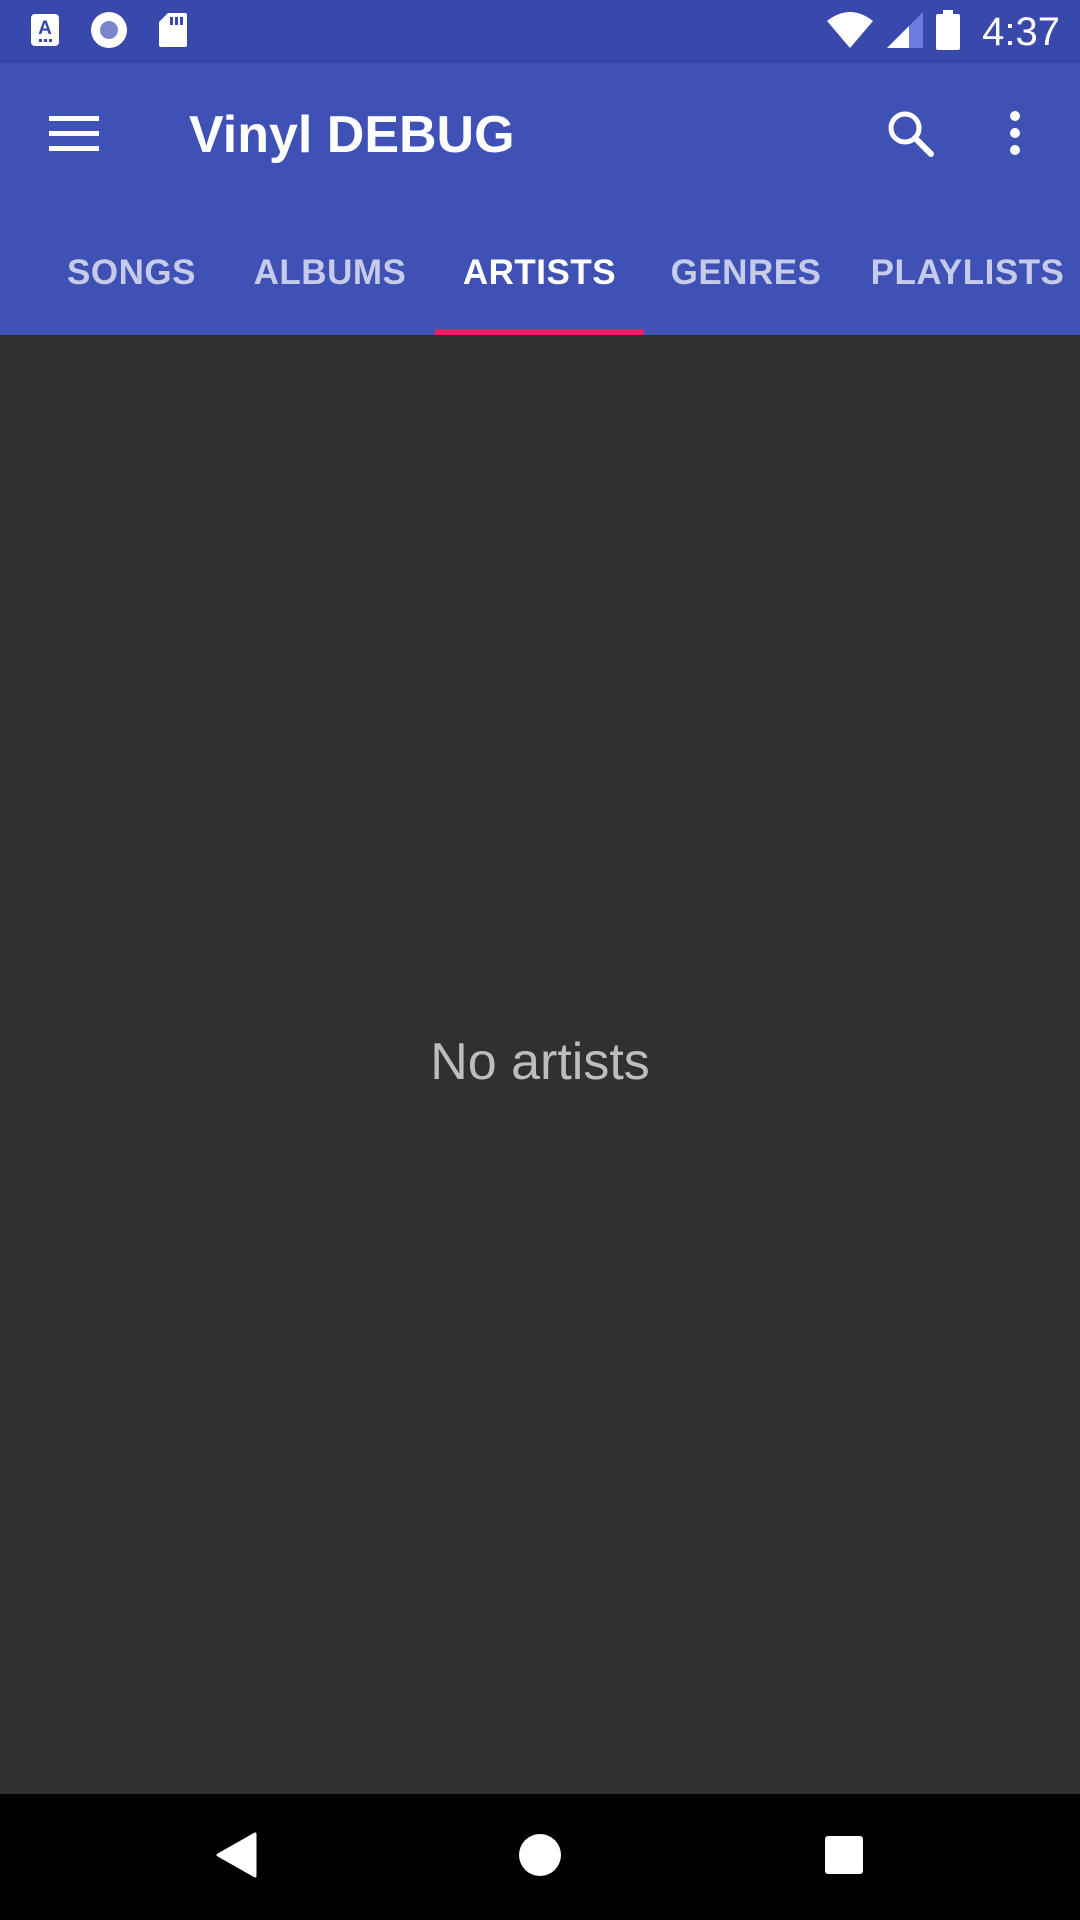 This screenshot has width=1080, height=1920. I want to click on more-vert-icon, so click(1015, 135).